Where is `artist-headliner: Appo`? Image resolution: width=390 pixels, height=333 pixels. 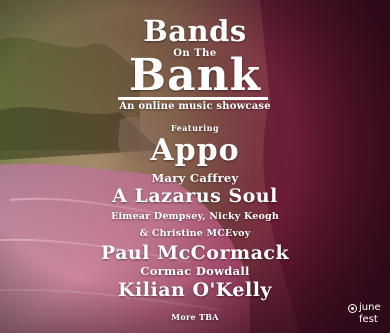
artist-headliner: Appo is located at coordinates (195, 150).